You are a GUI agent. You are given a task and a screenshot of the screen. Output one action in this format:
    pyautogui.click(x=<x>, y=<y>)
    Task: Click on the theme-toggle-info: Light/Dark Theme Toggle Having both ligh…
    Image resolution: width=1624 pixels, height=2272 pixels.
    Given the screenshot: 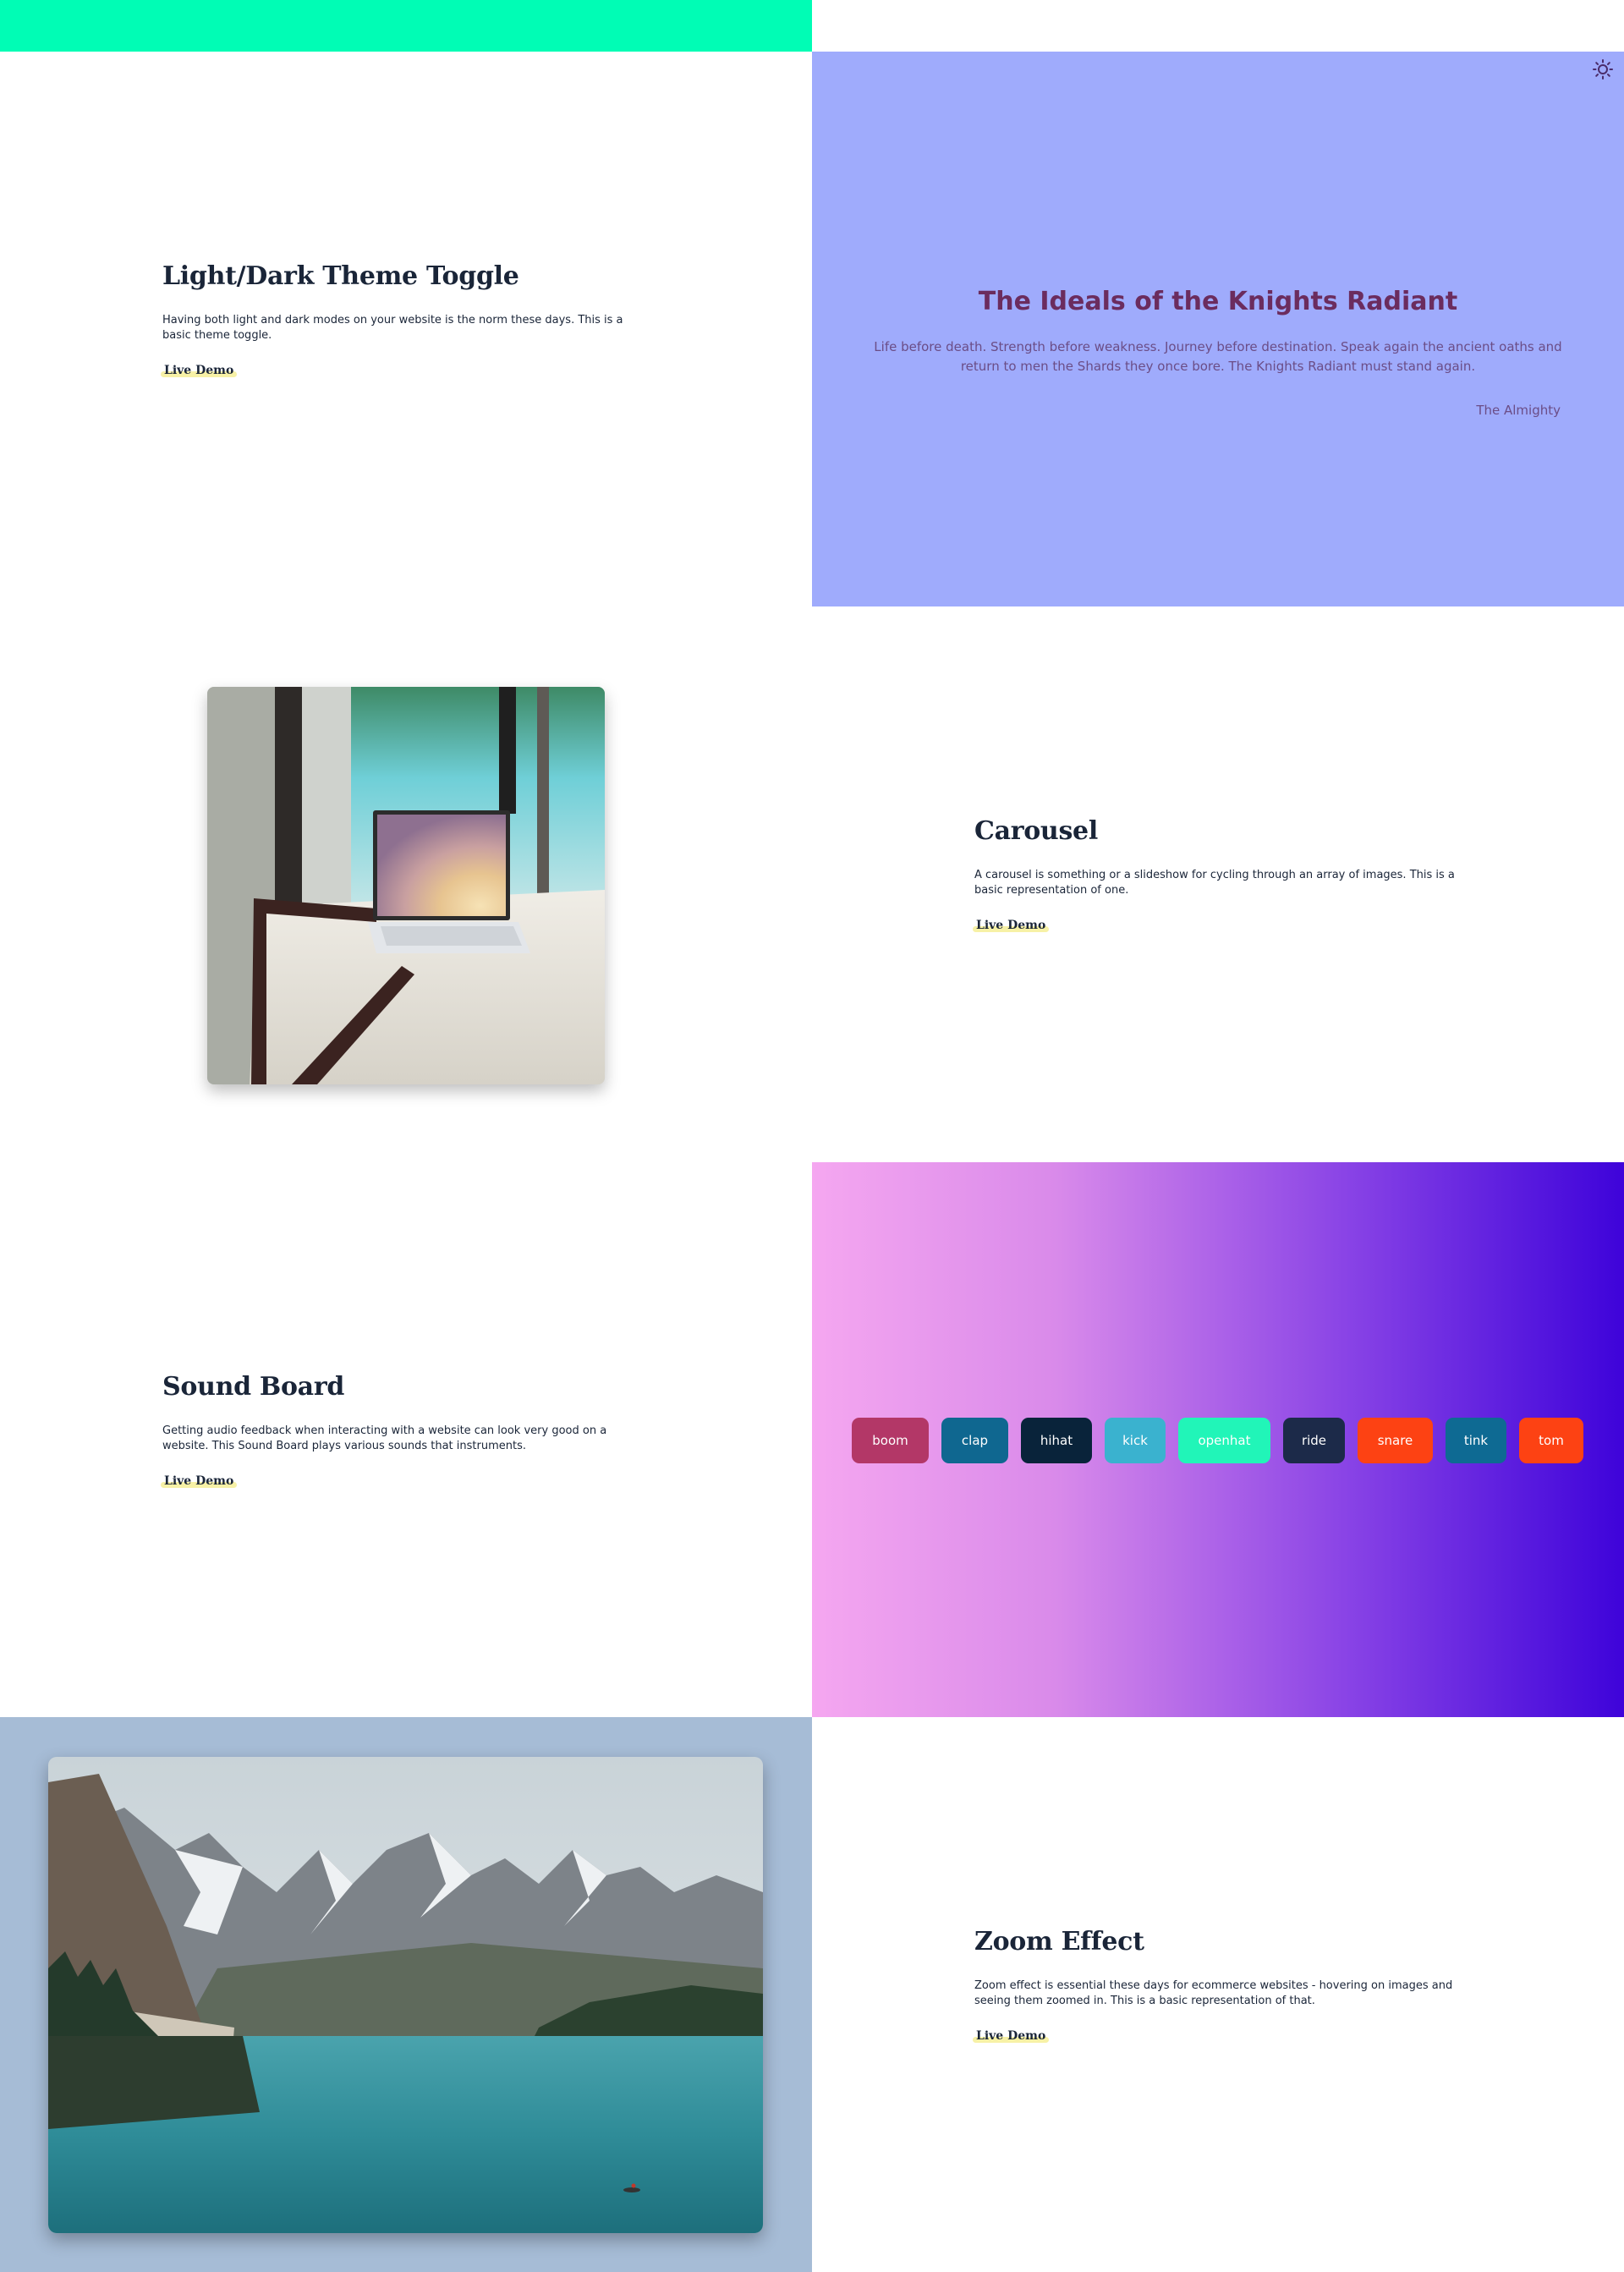 What is the action you would take?
    pyautogui.click(x=406, y=329)
    